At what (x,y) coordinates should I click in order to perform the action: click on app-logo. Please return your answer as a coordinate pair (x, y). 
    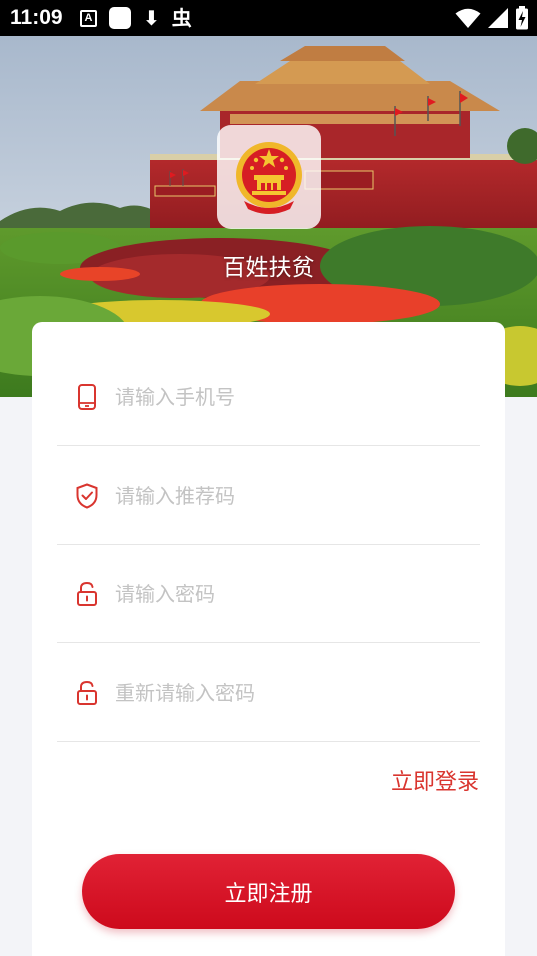
    Looking at the image, I should click on (269, 177).